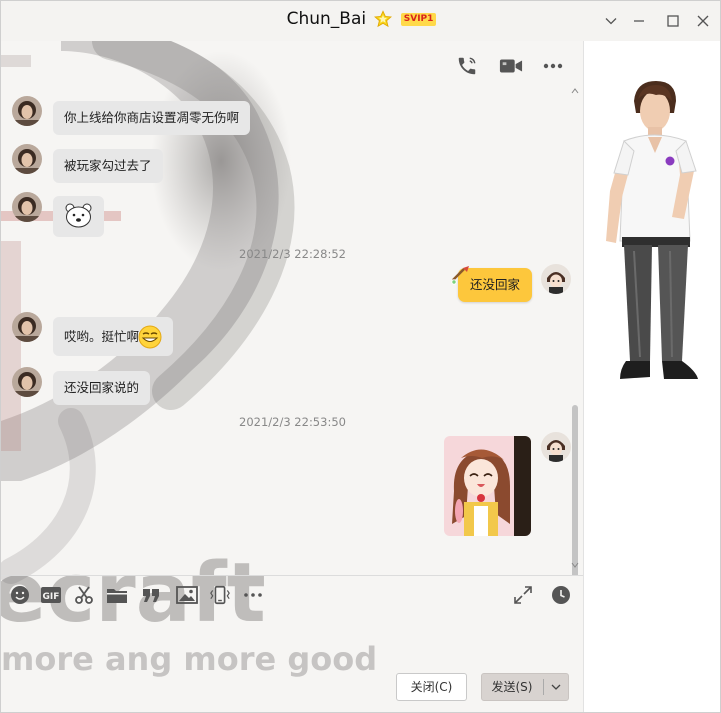 This screenshot has width=721, height=713. I want to click on message-bubble: 哎哟。挺忙啊, so click(113, 336).